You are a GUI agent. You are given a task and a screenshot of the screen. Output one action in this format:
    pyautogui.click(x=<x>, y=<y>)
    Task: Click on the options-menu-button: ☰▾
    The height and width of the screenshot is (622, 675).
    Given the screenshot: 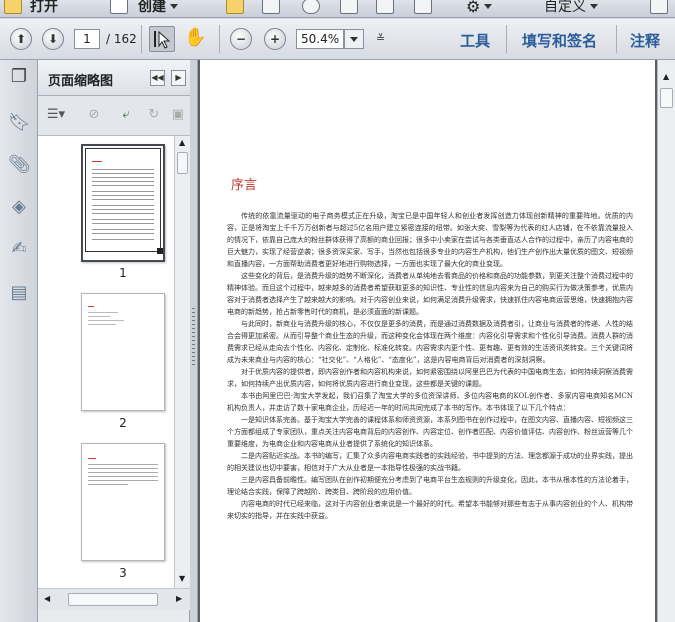 What is the action you would take?
    pyautogui.click(x=56, y=115)
    